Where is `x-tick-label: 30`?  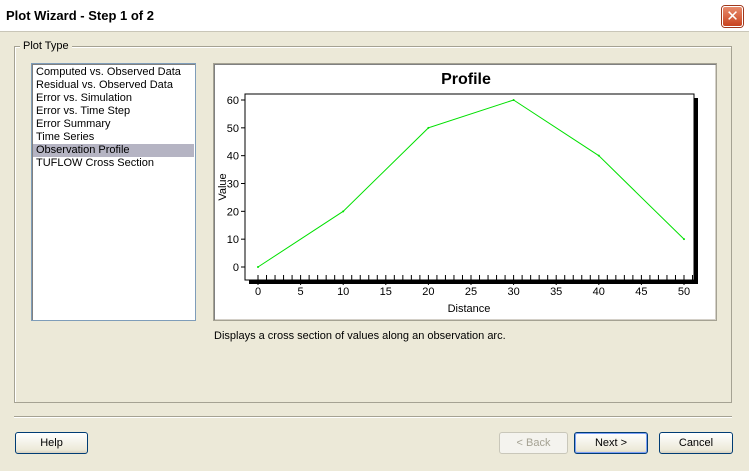 x-tick-label: 30 is located at coordinates (513, 292).